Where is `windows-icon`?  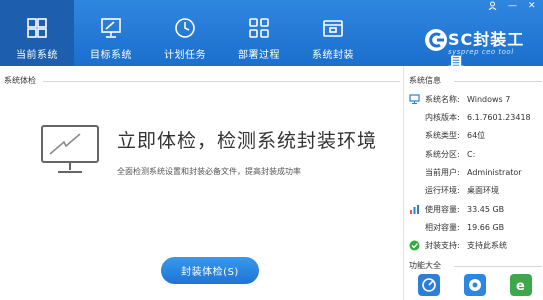 windows-icon is located at coordinates (37, 28).